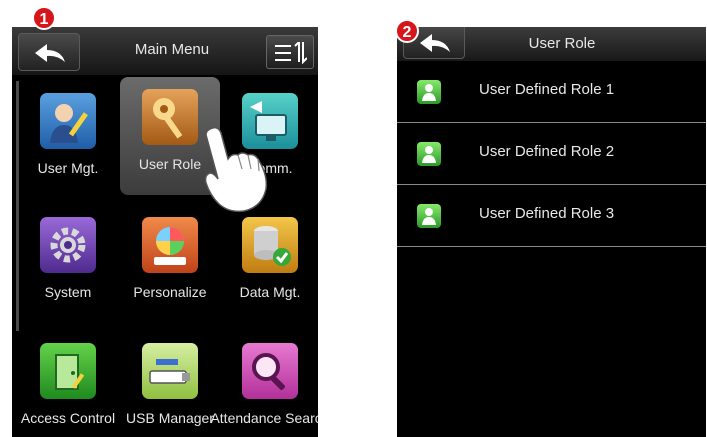 This screenshot has height=437, width=707. Describe the element at coordinates (68, 121) in the screenshot. I see `user-management-icon` at that location.